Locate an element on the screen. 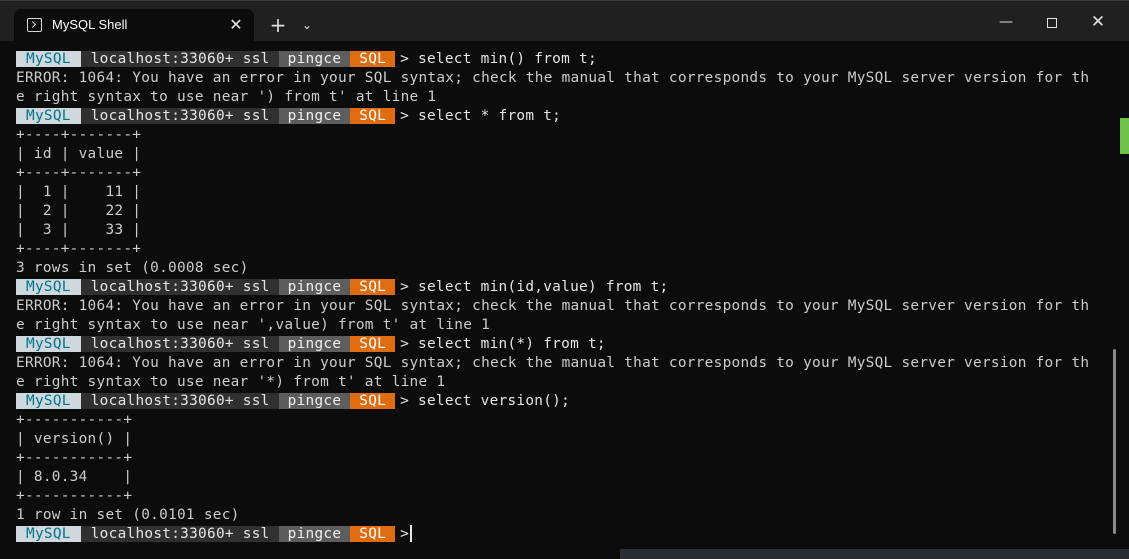 This screenshot has height=559, width=1129. command-text: > select min() from t; is located at coordinates (498, 59).